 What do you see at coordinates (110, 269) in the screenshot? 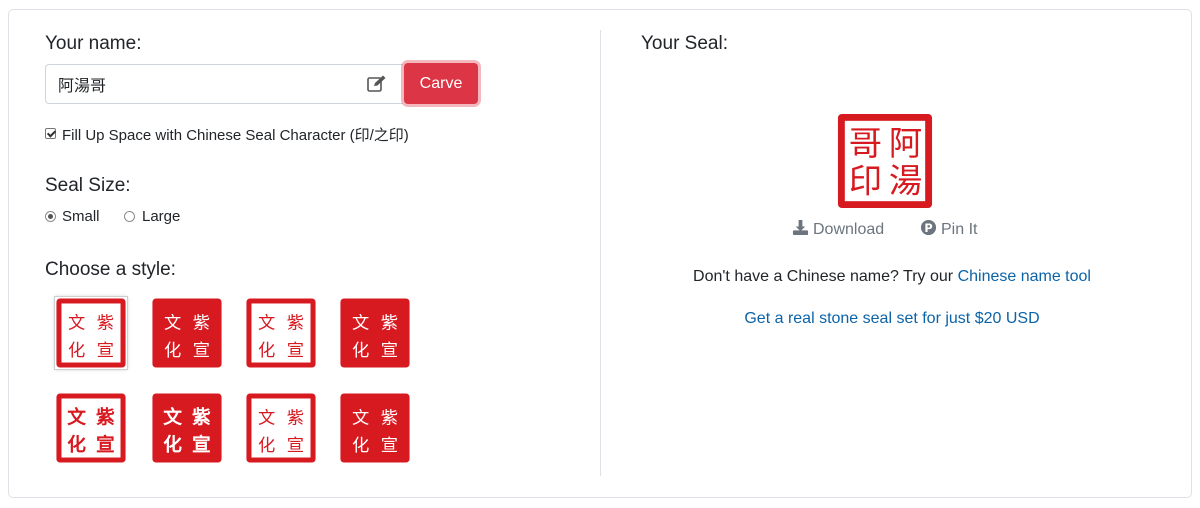
I see `style-heading: Choose a style:` at bounding box center [110, 269].